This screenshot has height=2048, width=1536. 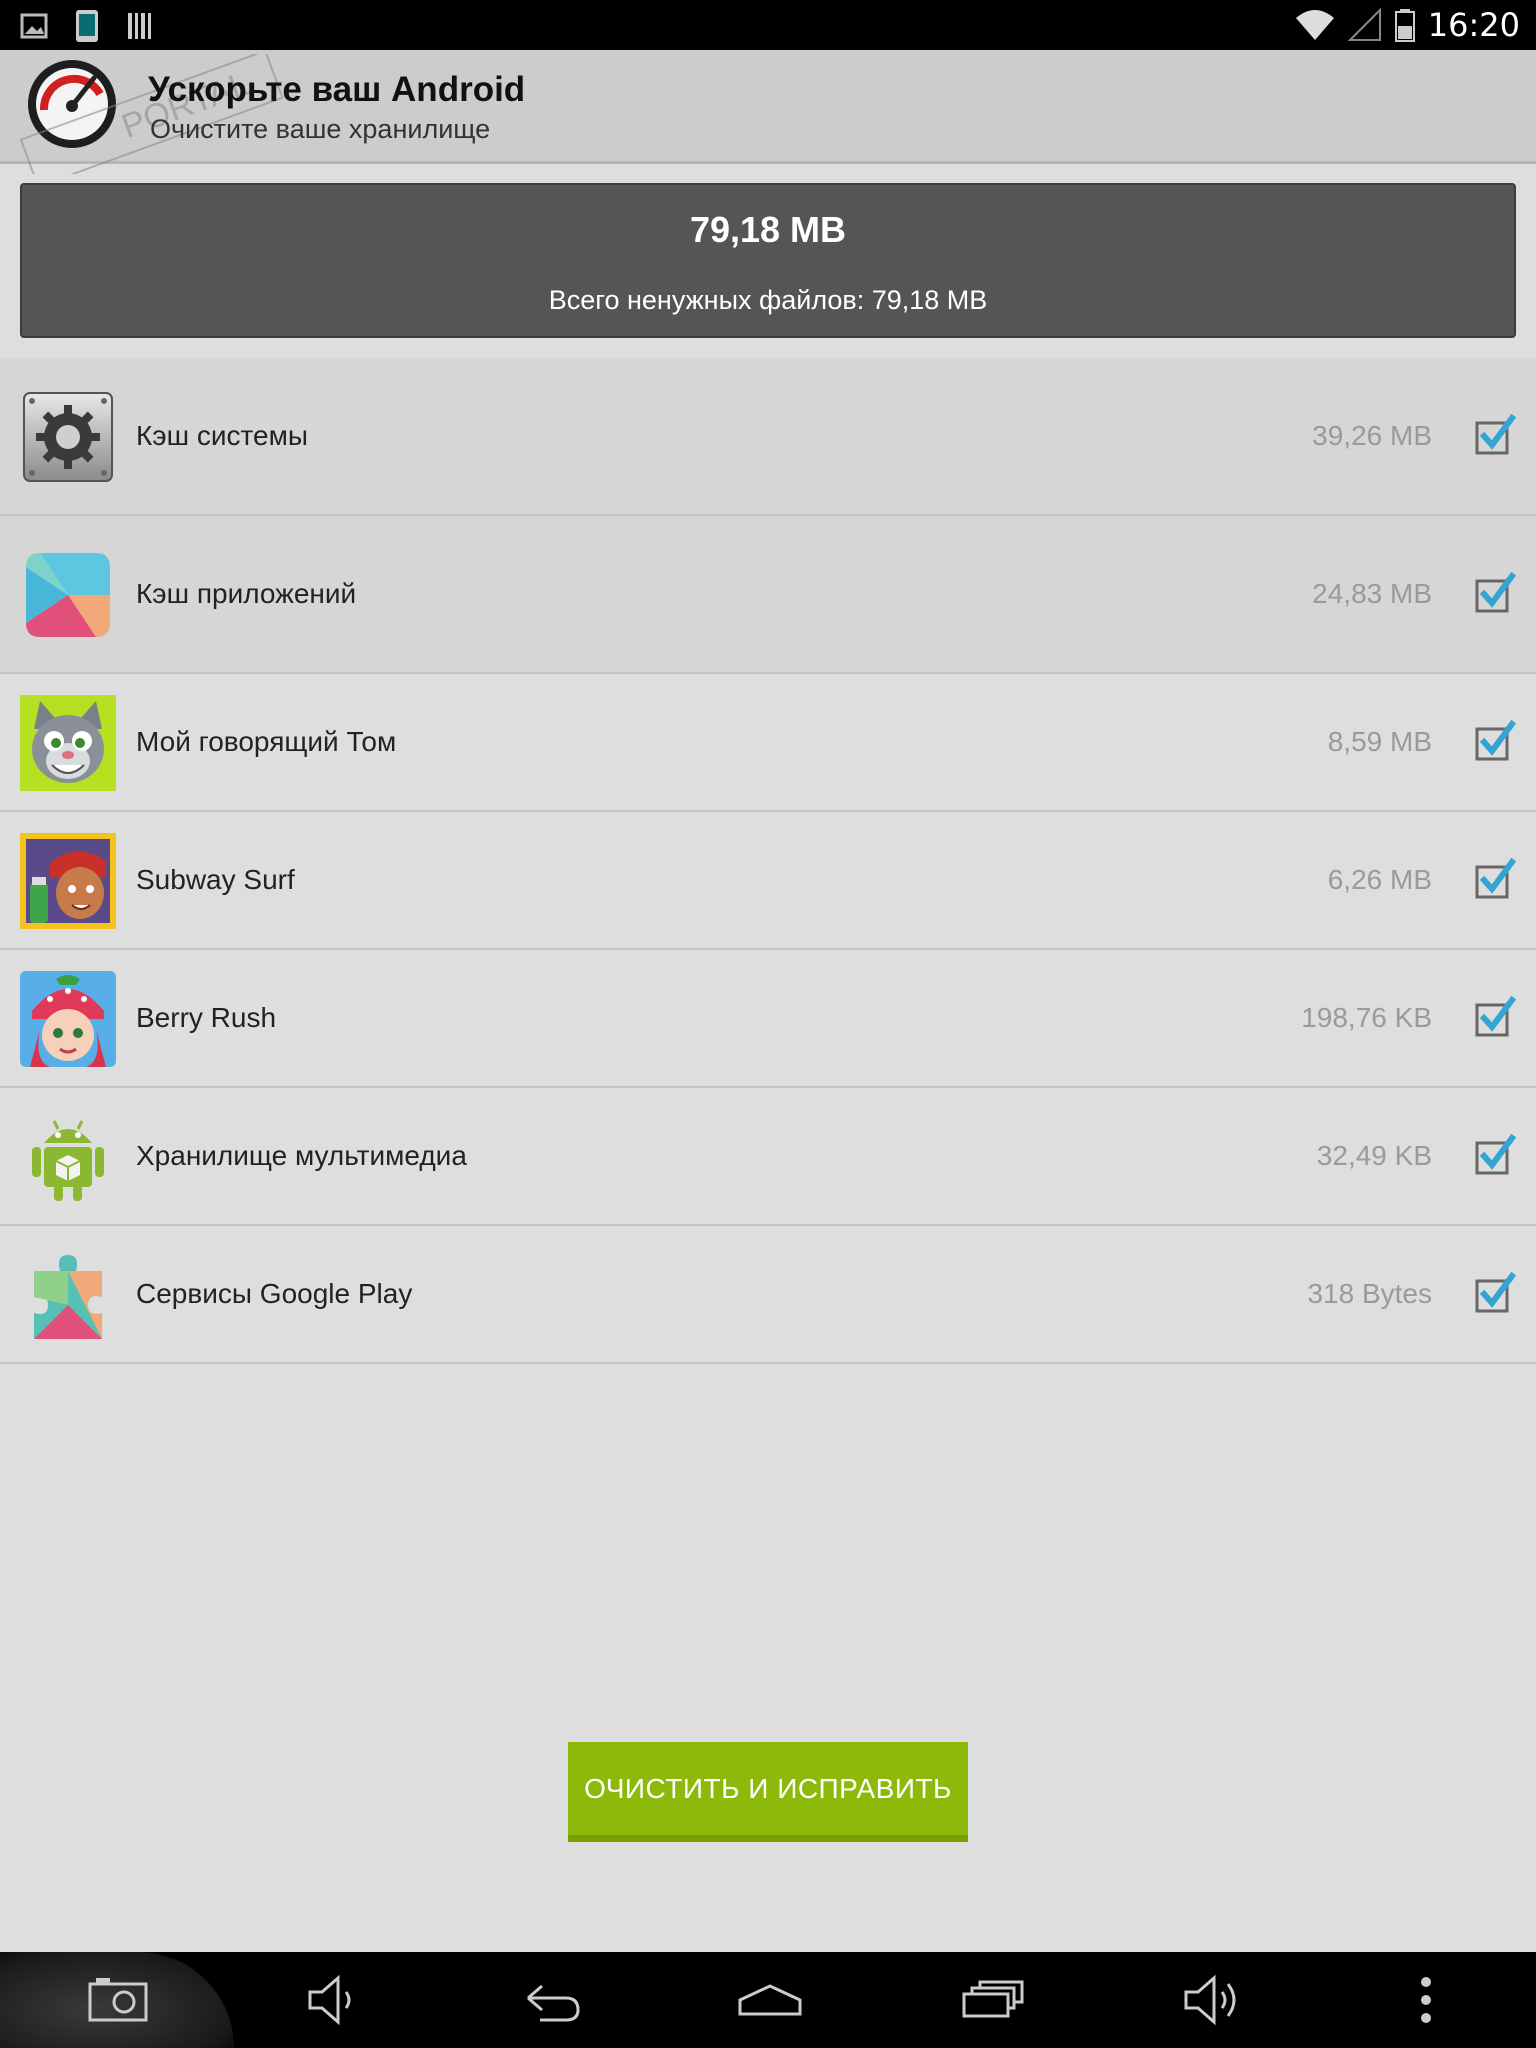 I want to click on item-size: 318 Bytes, so click(x=1369, y=1293).